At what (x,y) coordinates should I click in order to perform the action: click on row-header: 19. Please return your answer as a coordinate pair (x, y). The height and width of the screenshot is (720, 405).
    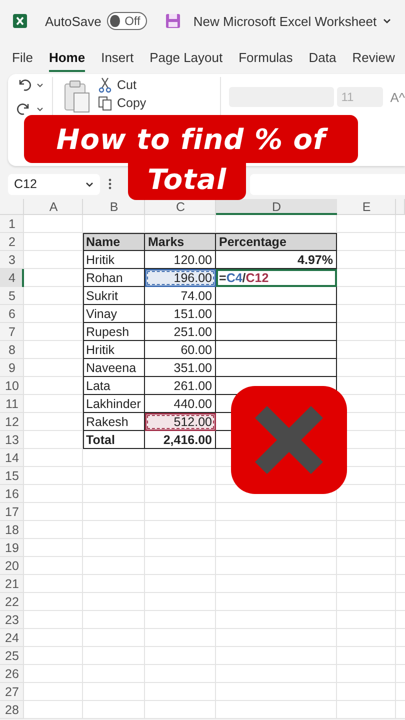
    Looking at the image, I should click on (12, 548).